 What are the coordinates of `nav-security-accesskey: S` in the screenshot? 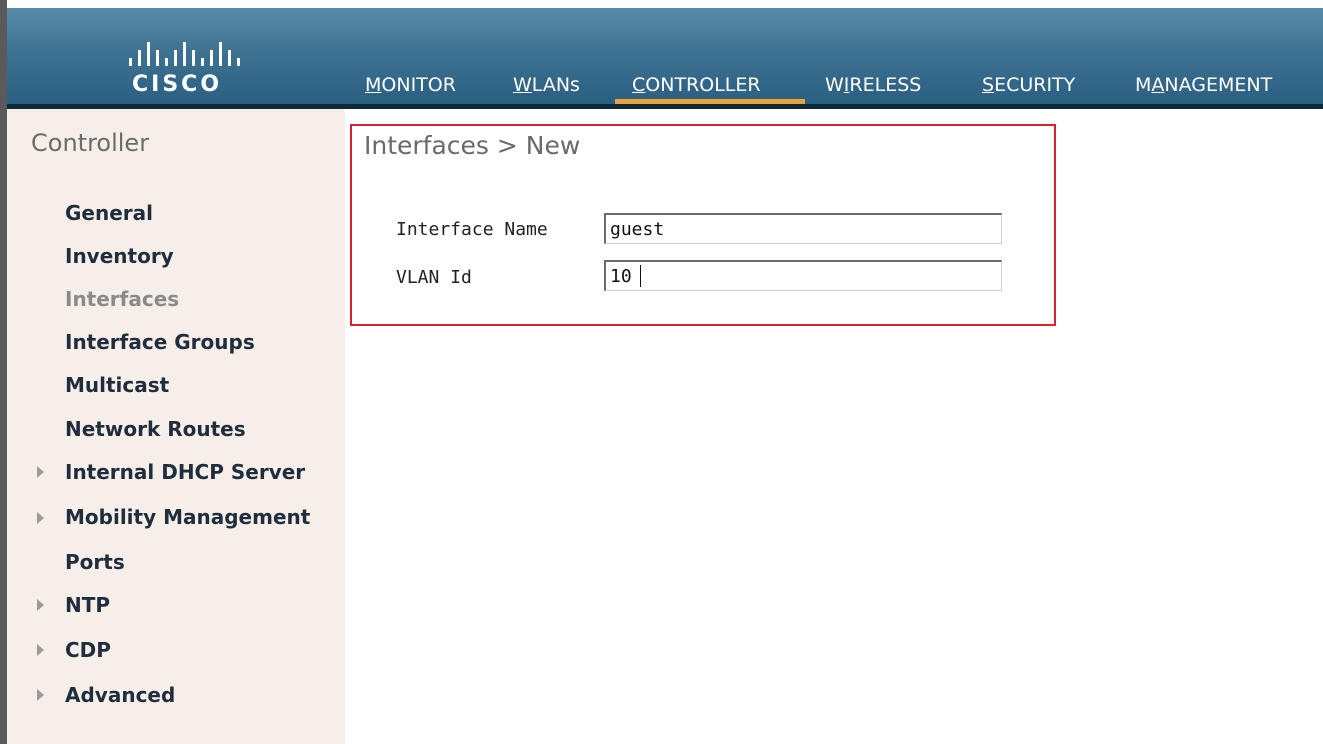 It's located at (988, 85).